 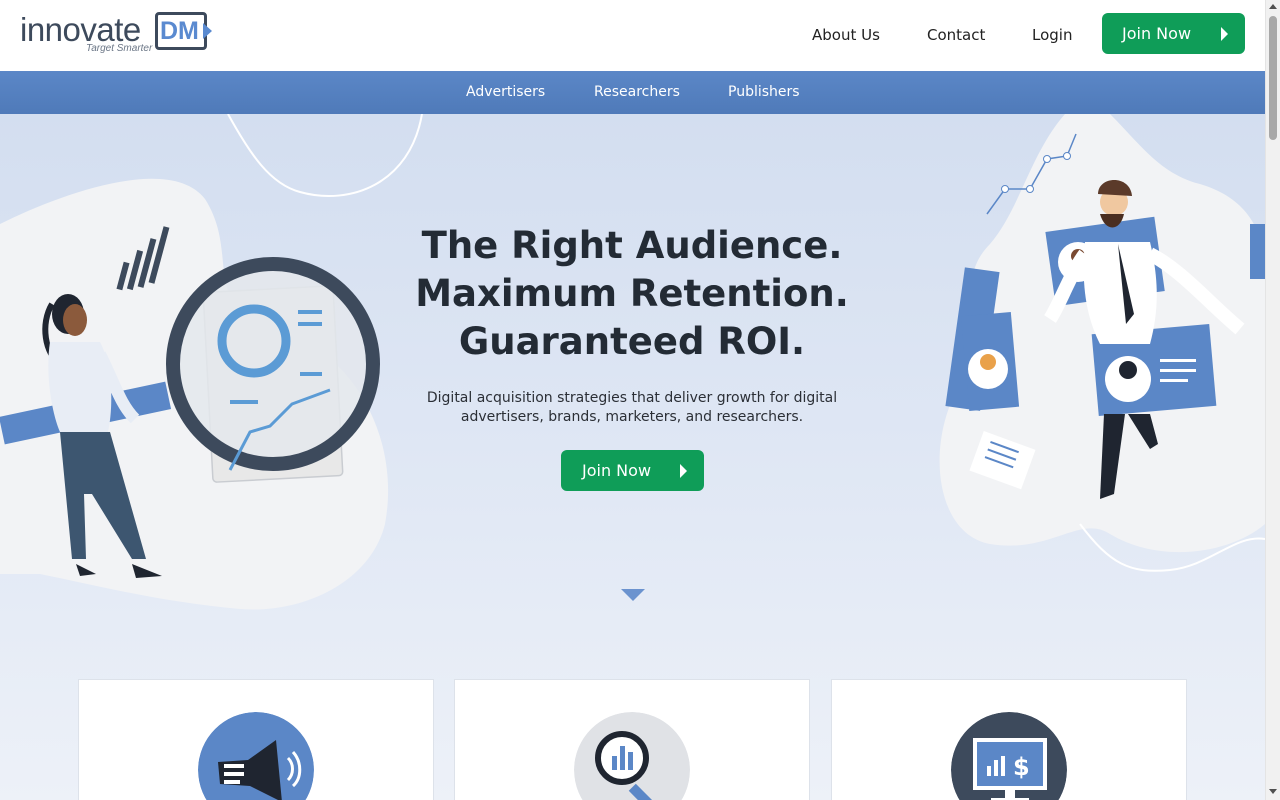 I want to click on join-now-button: Join Now, so click(x=1173, y=33).